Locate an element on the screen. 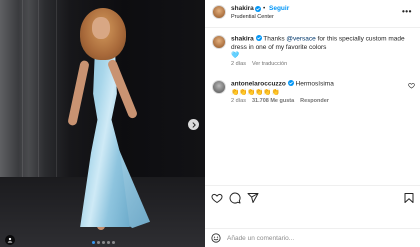 This screenshot has height=247, width=420. bookmark-icon is located at coordinates (409, 198).